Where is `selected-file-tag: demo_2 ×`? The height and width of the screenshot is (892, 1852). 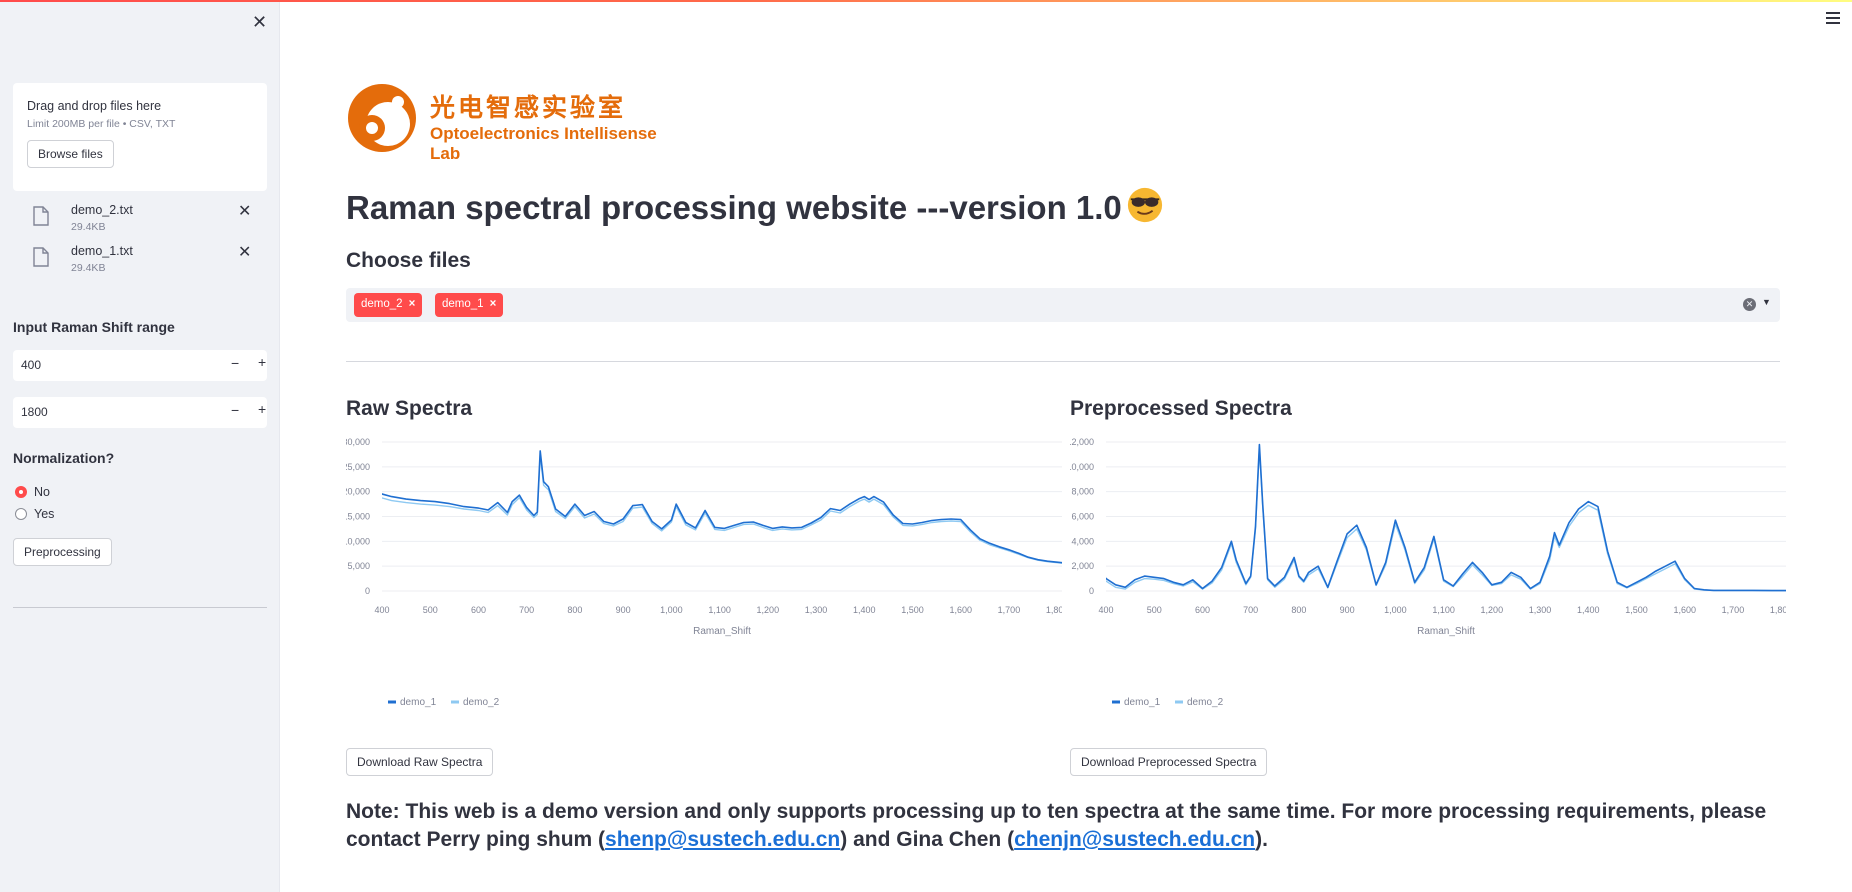
selected-file-tag: demo_2 × is located at coordinates (388, 305).